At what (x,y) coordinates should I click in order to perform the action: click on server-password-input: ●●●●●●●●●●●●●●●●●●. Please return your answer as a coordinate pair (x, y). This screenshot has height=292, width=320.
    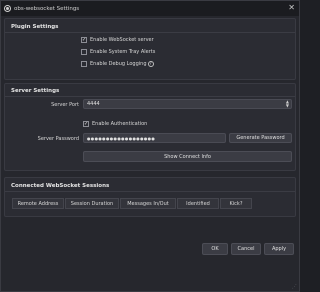
    Looking at the image, I should click on (154, 138).